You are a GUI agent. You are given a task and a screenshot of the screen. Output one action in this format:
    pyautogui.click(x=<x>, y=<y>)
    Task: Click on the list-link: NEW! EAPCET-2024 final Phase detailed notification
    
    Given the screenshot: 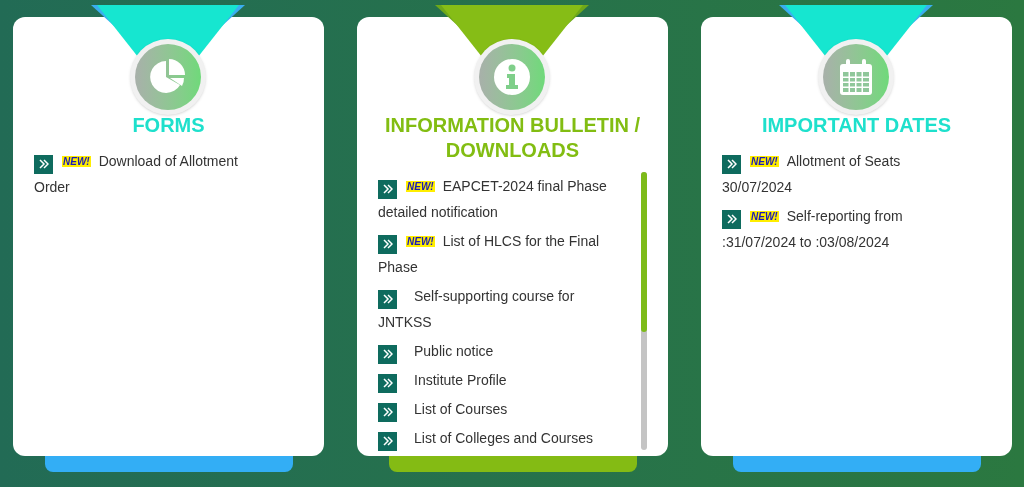 What is the action you would take?
    pyautogui.click(x=499, y=199)
    